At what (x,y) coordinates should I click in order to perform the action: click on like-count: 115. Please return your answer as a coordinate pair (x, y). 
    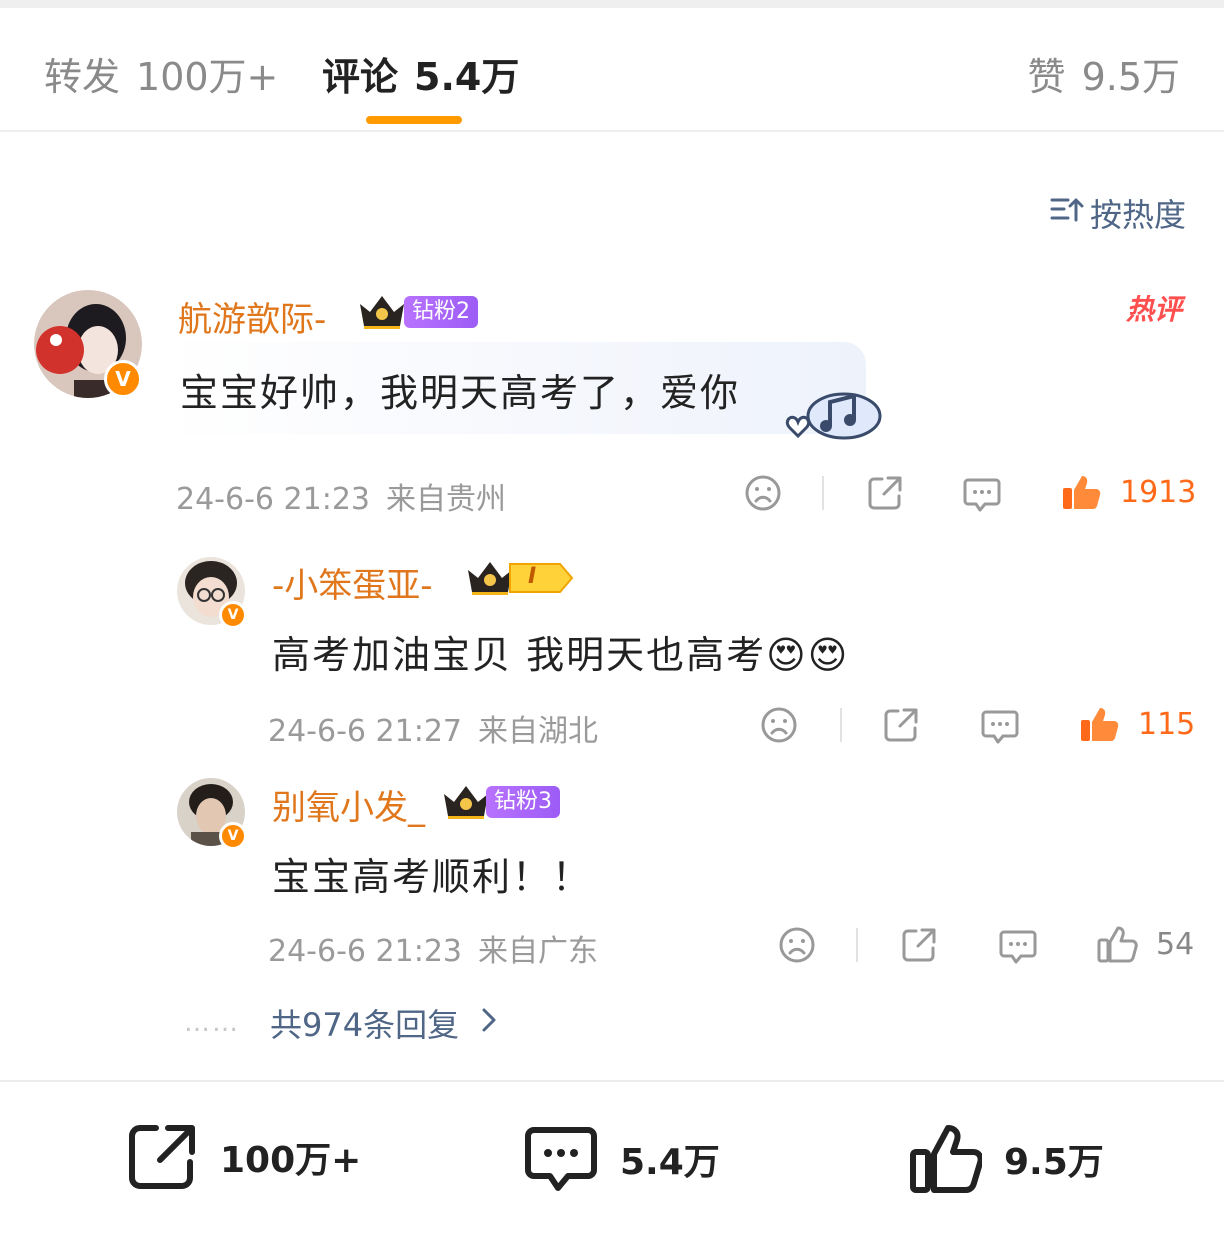
    Looking at the image, I should click on (1167, 724).